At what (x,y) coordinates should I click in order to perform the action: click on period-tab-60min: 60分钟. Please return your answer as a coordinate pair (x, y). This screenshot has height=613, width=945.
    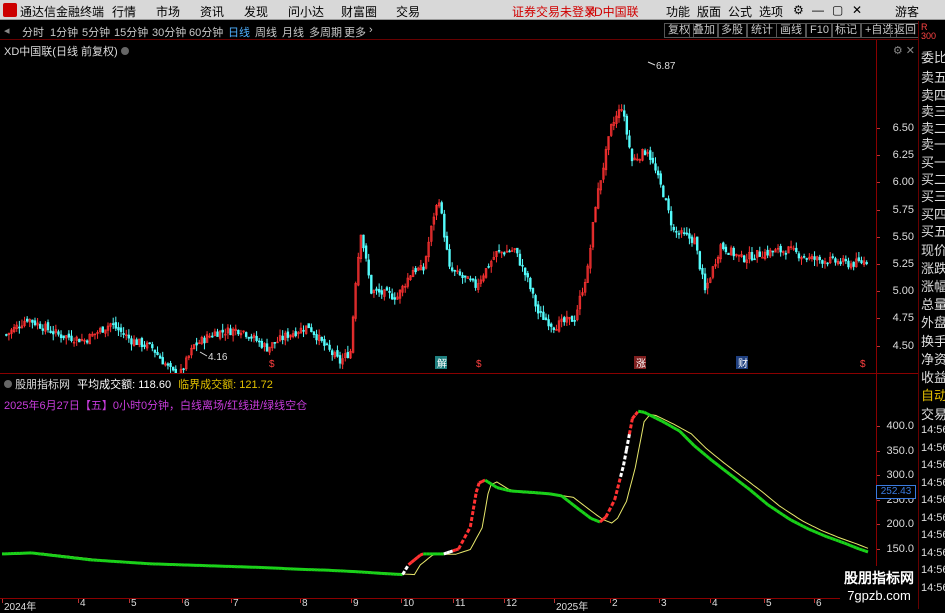
    Looking at the image, I should click on (206, 32).